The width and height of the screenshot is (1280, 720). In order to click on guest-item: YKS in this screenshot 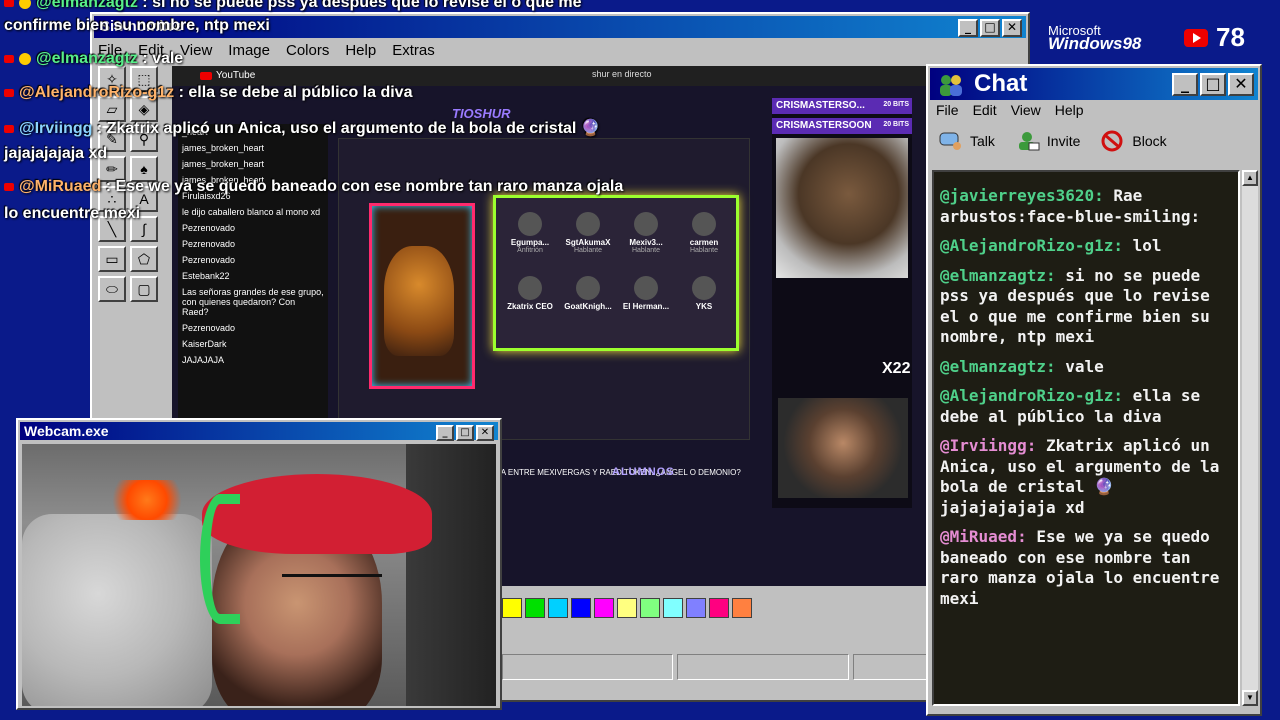, I will do `click(704, 293)`.